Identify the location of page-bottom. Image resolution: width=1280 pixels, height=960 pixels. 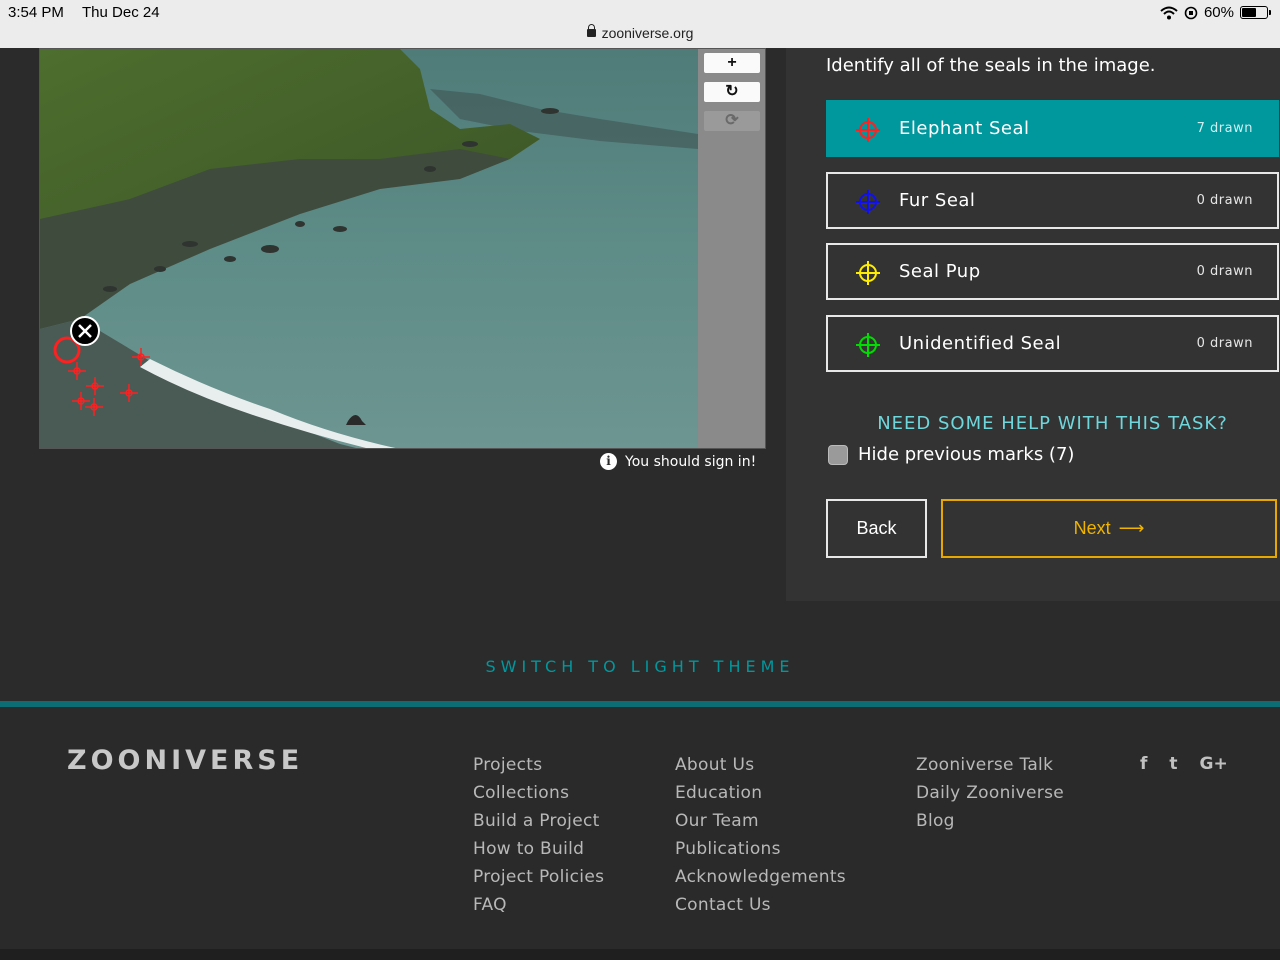
(640, 954).